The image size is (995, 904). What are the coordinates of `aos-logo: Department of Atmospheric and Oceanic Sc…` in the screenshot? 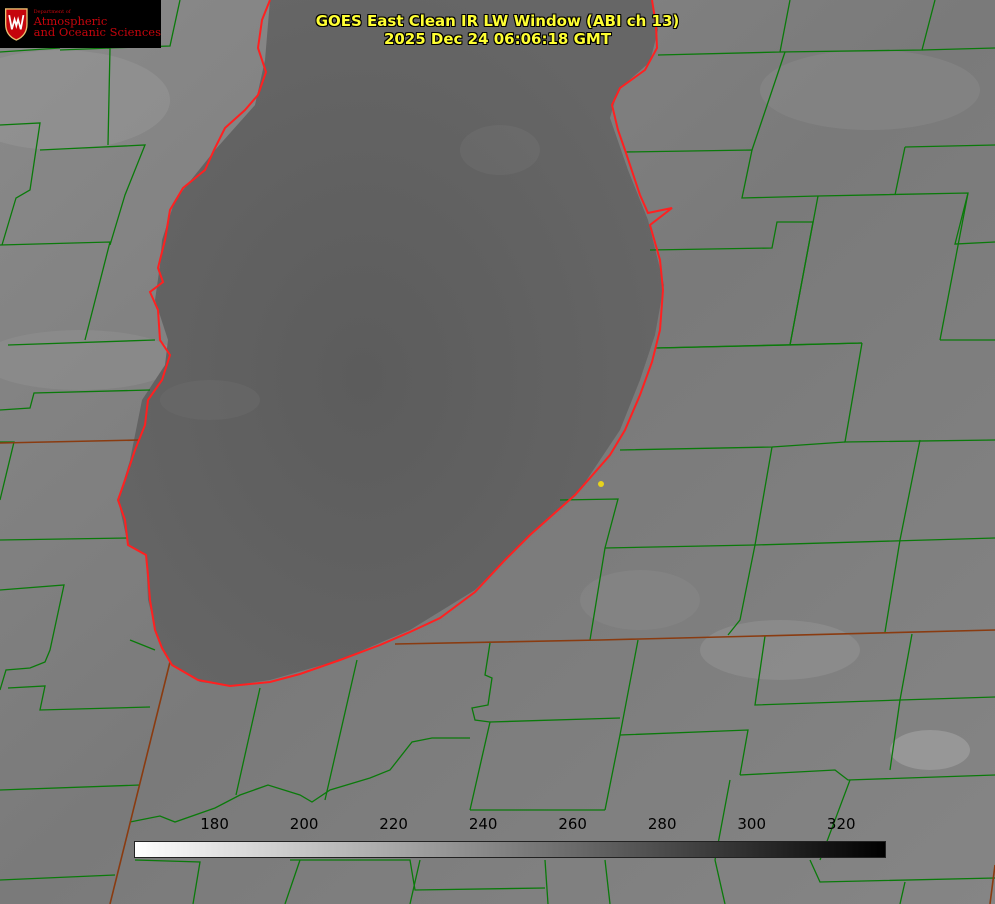 It's located at (80, 24).